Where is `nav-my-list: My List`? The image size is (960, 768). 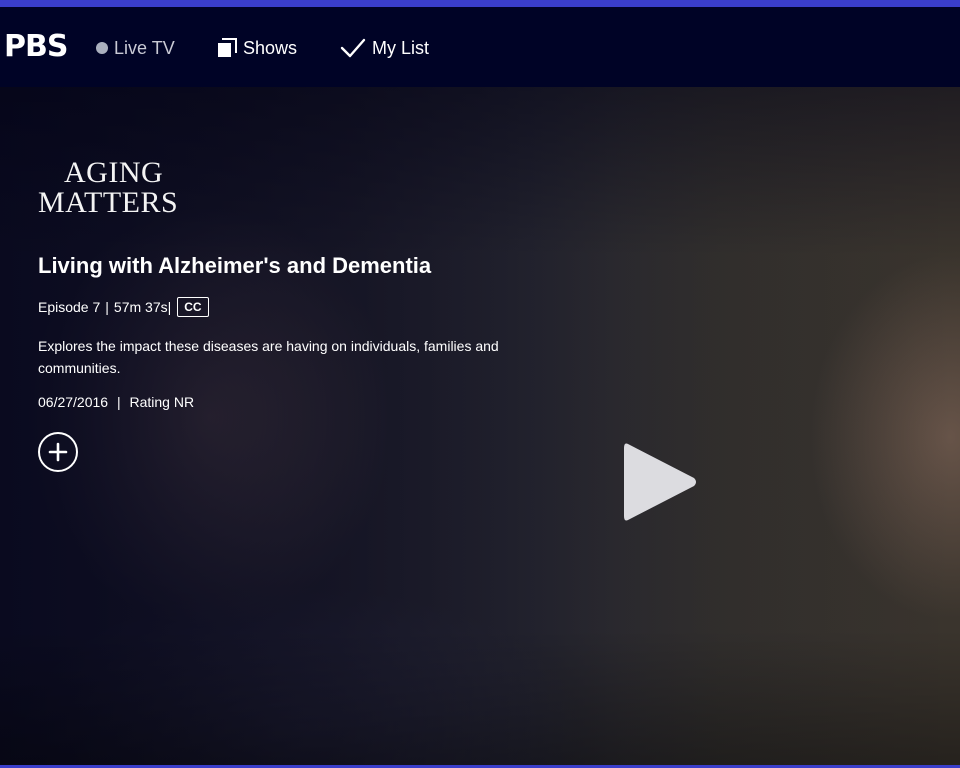 nav-my-list: My List is located at coordinates (384, 48).